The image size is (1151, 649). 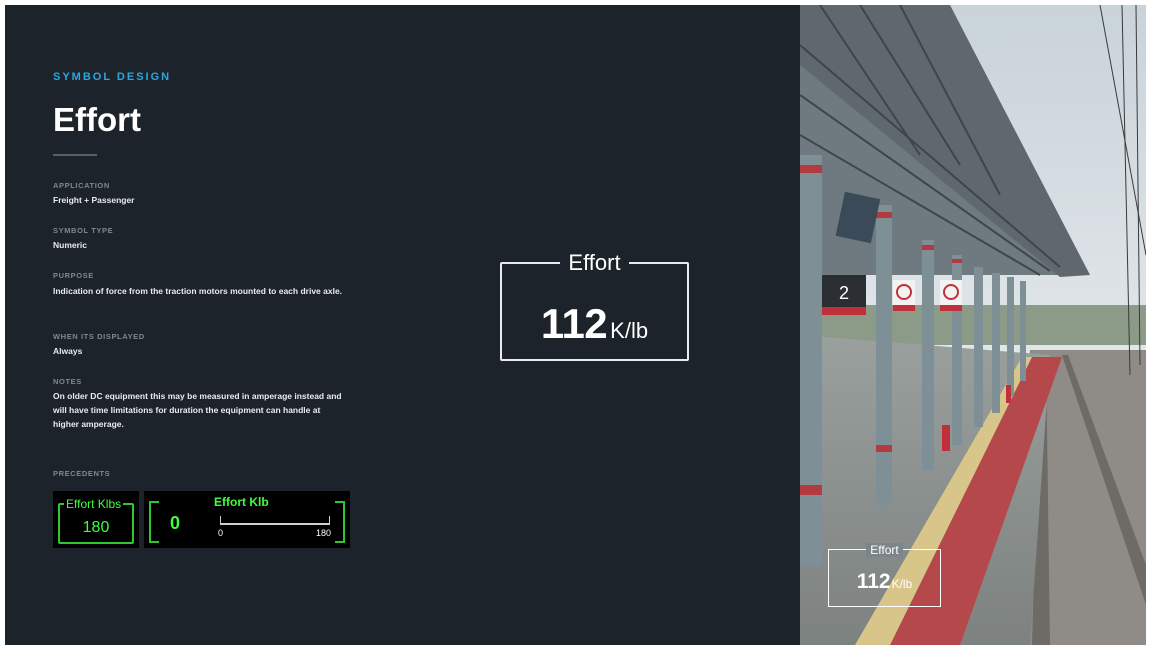 What do you see at coordinates (99, 336) in the screenshot?
I see `when-displayed-label: WHEN ITS DISPLAYED` at bounding box center [99, 336].